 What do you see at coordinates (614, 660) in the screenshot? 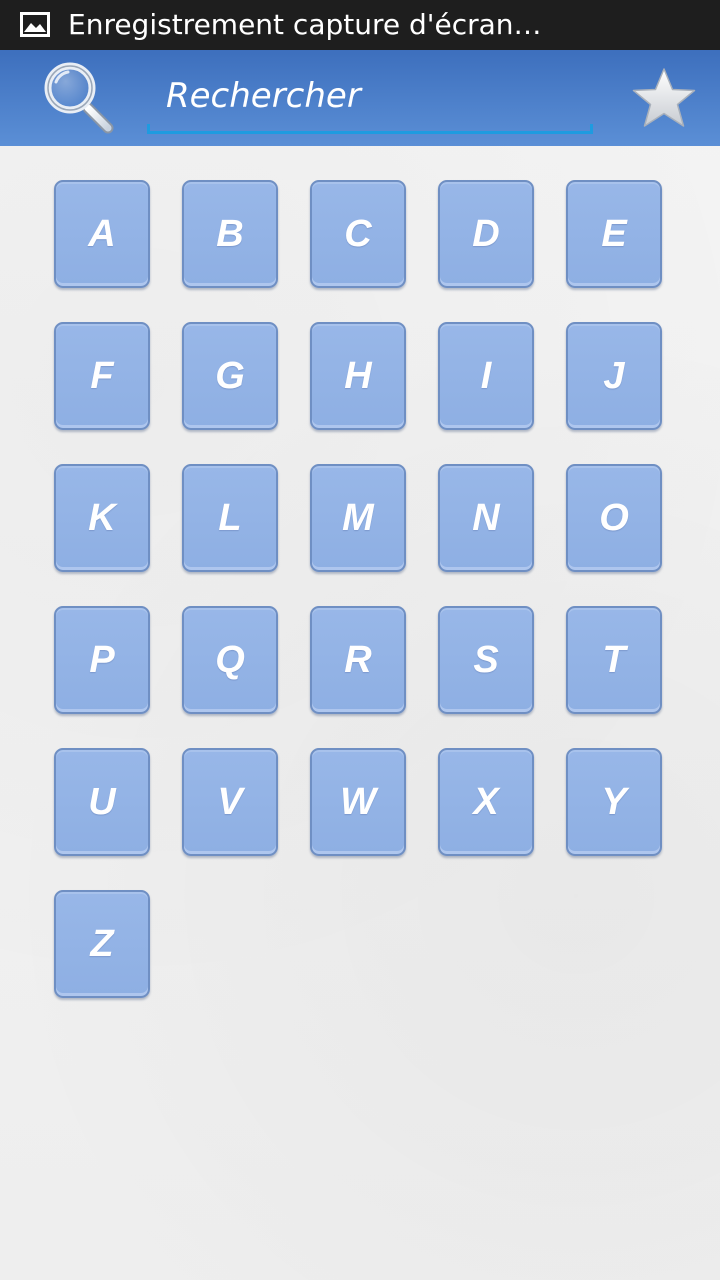
I see `letter-button-t: T` at bounding box center [614, 660].